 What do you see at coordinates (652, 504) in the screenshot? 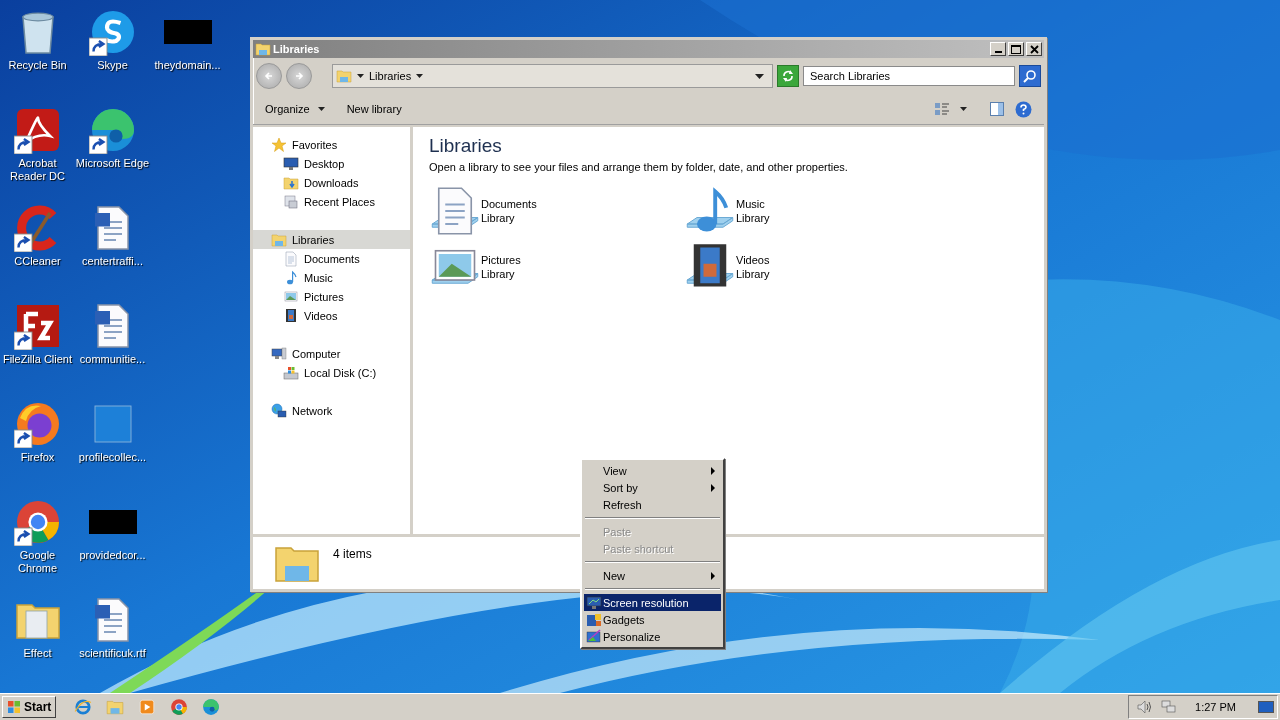
I see `menu-item: Refresh` at bounding box center [652, 504].